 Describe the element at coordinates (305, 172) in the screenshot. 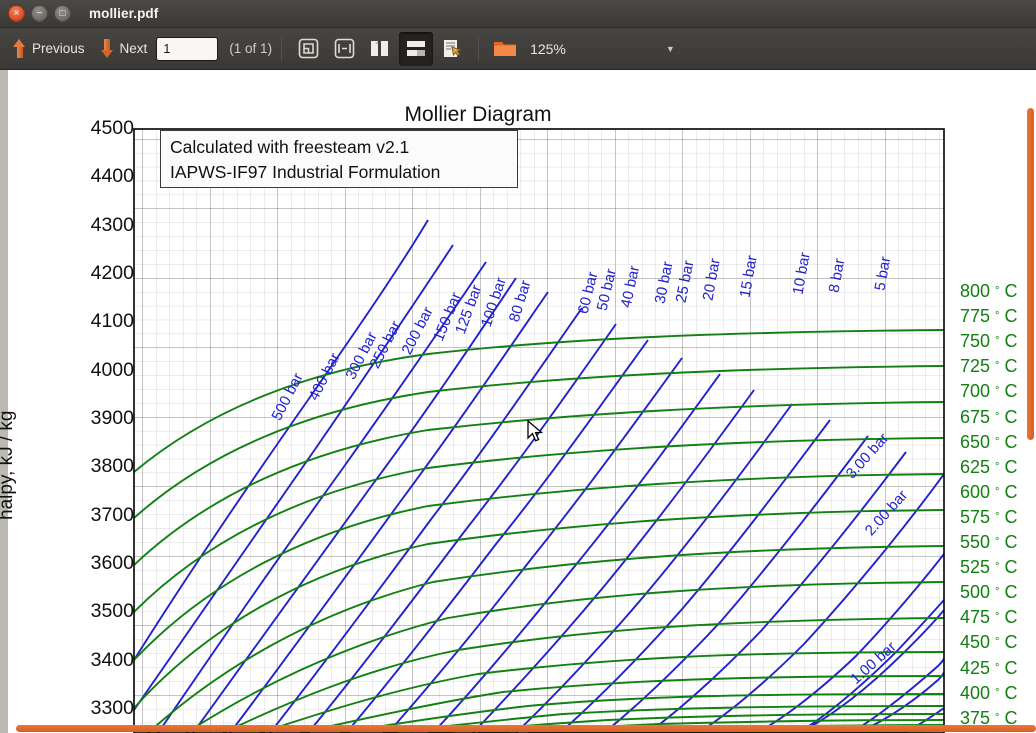

I see `annotation-line-2: IAPWS-IF97 Industrial Formulation` at that location.